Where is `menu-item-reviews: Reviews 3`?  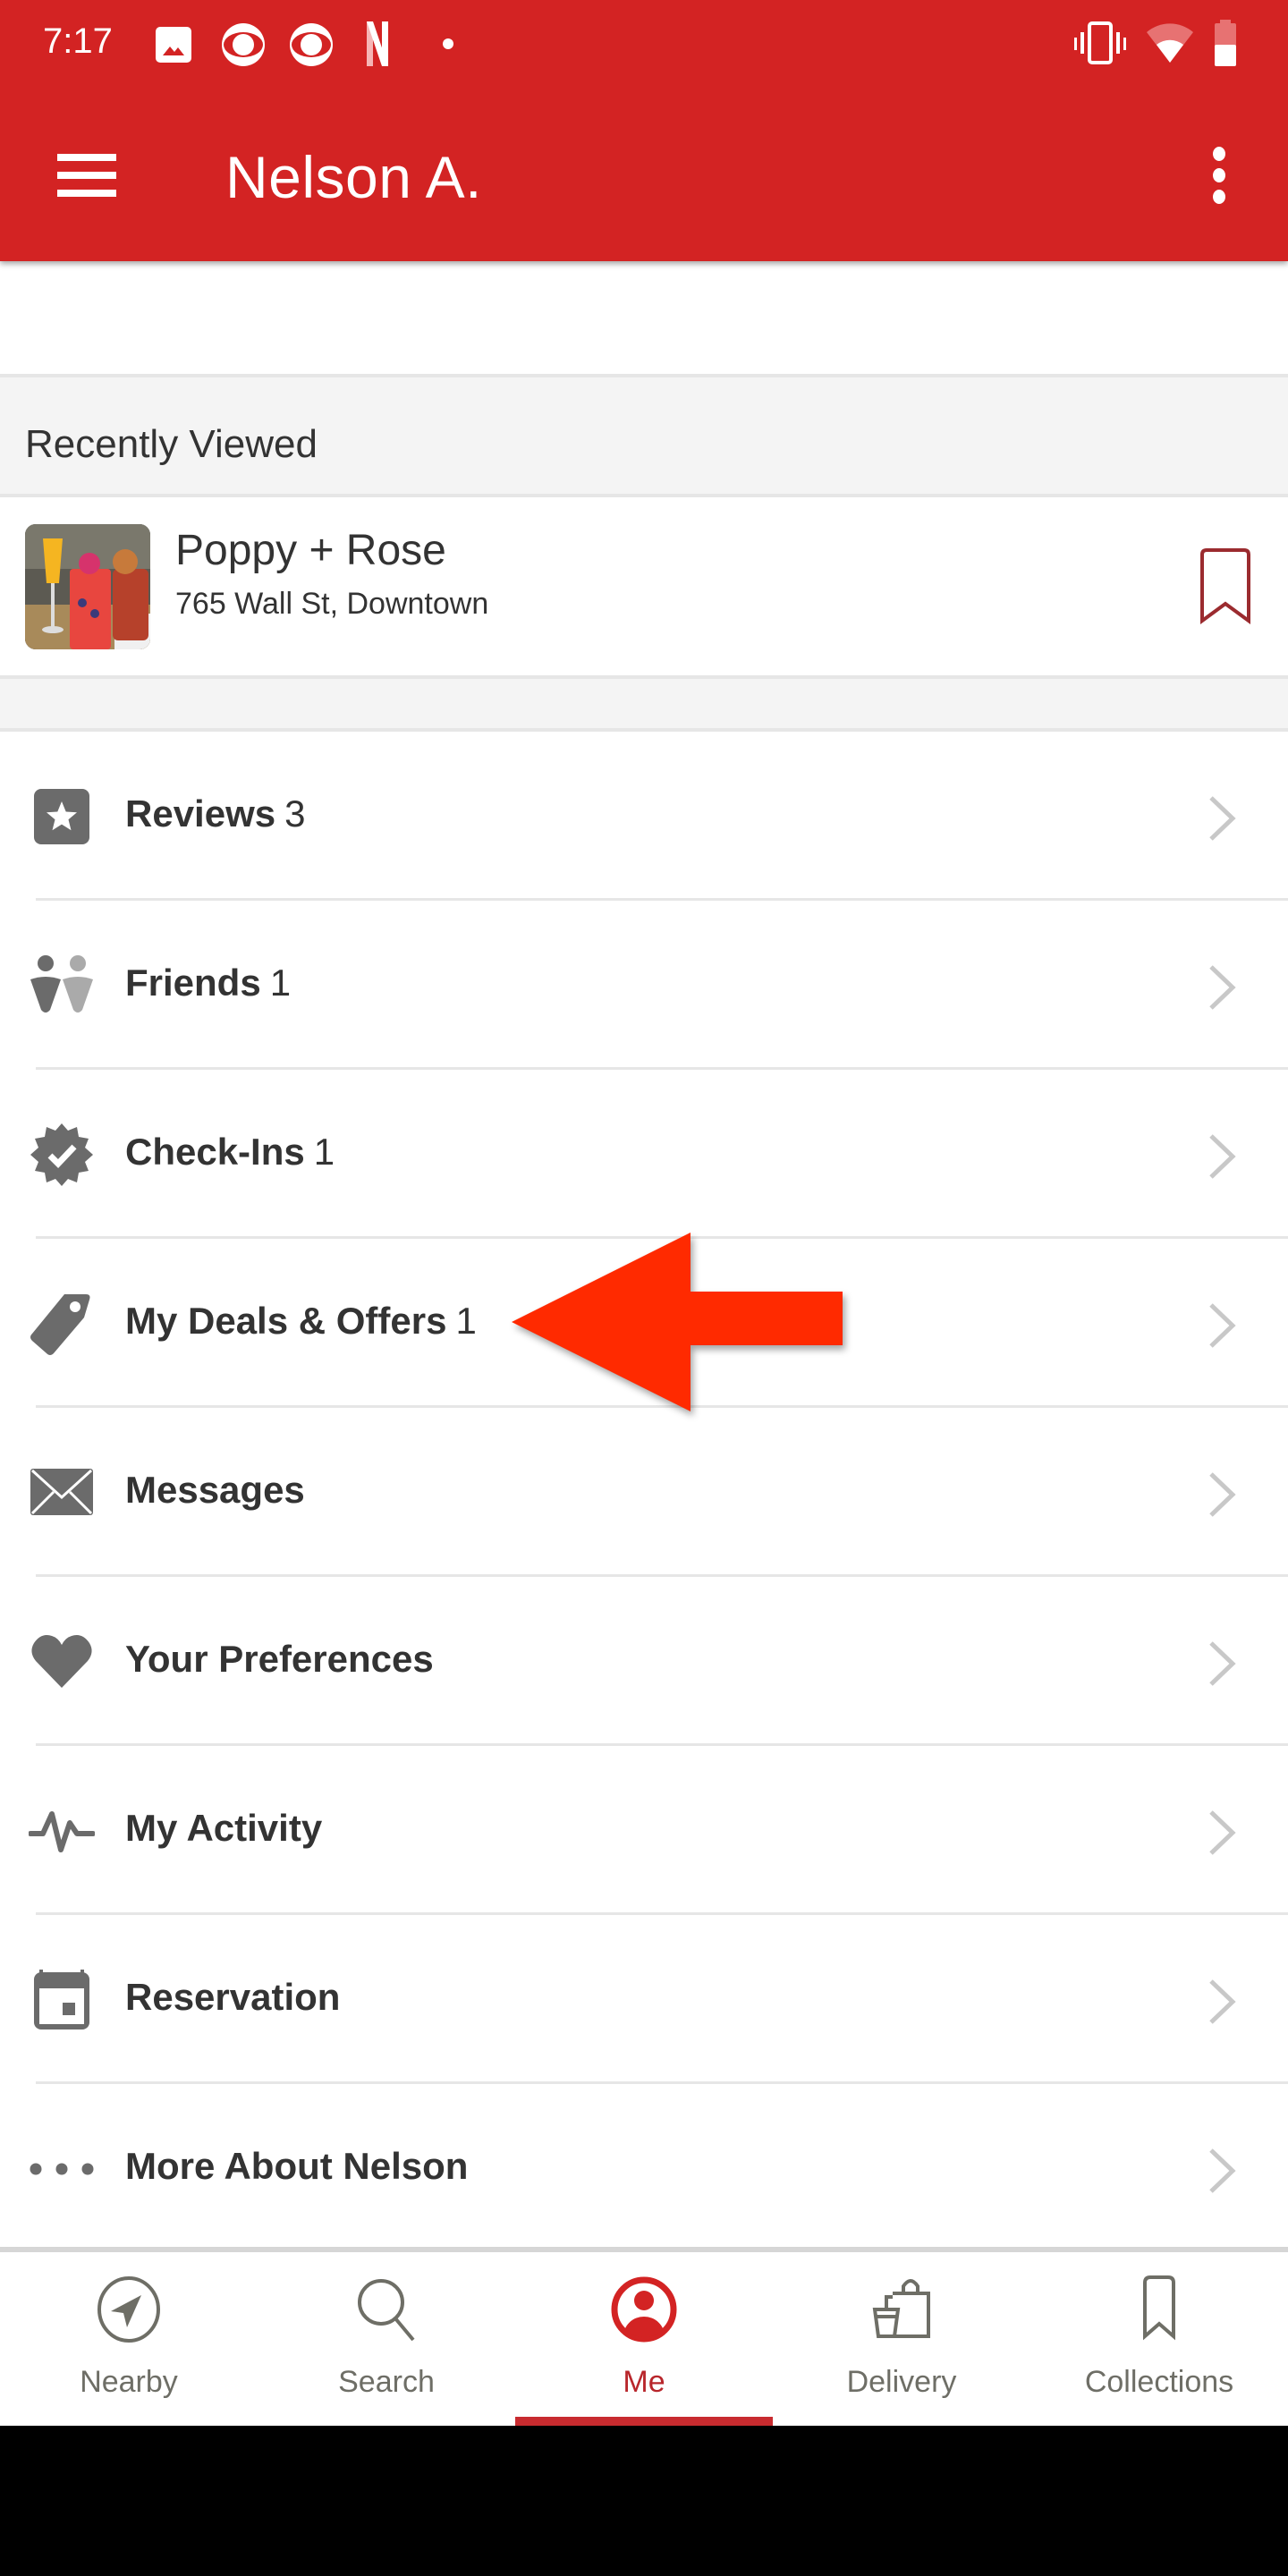
menu-item-reviews: Reviews 3 is located at coordinates (644, 816).